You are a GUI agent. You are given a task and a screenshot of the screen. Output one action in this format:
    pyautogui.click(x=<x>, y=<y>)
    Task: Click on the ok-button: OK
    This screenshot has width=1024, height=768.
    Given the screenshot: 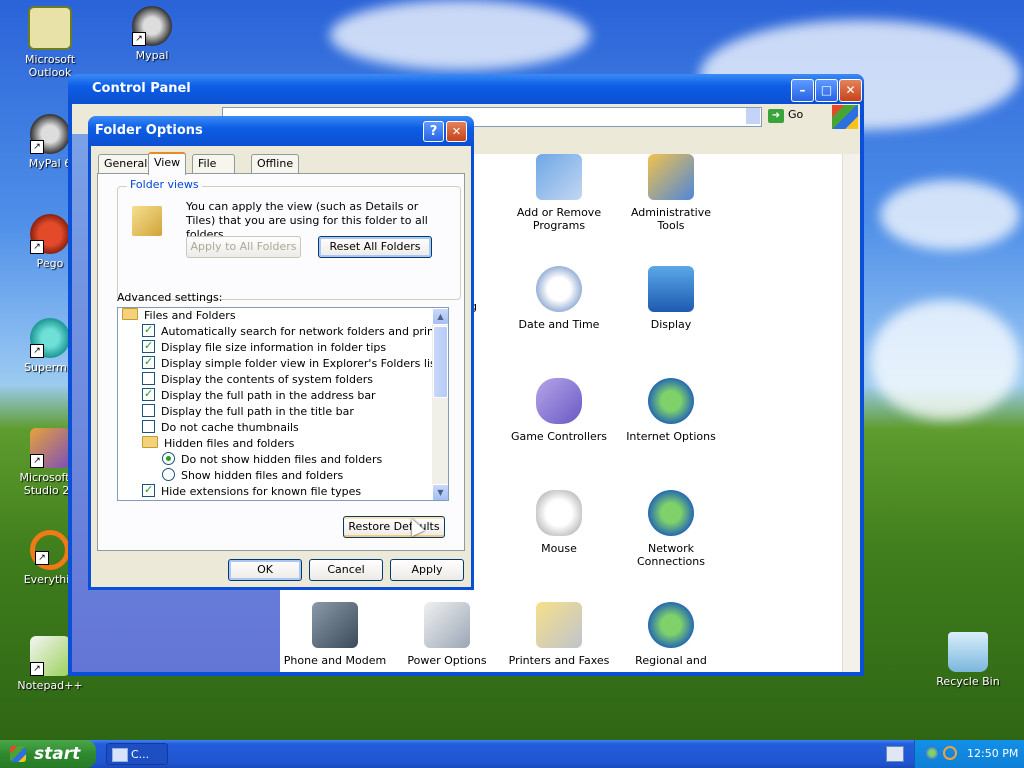 What is the action you would take?
    pyautogui.click(x=265, y=570)
    